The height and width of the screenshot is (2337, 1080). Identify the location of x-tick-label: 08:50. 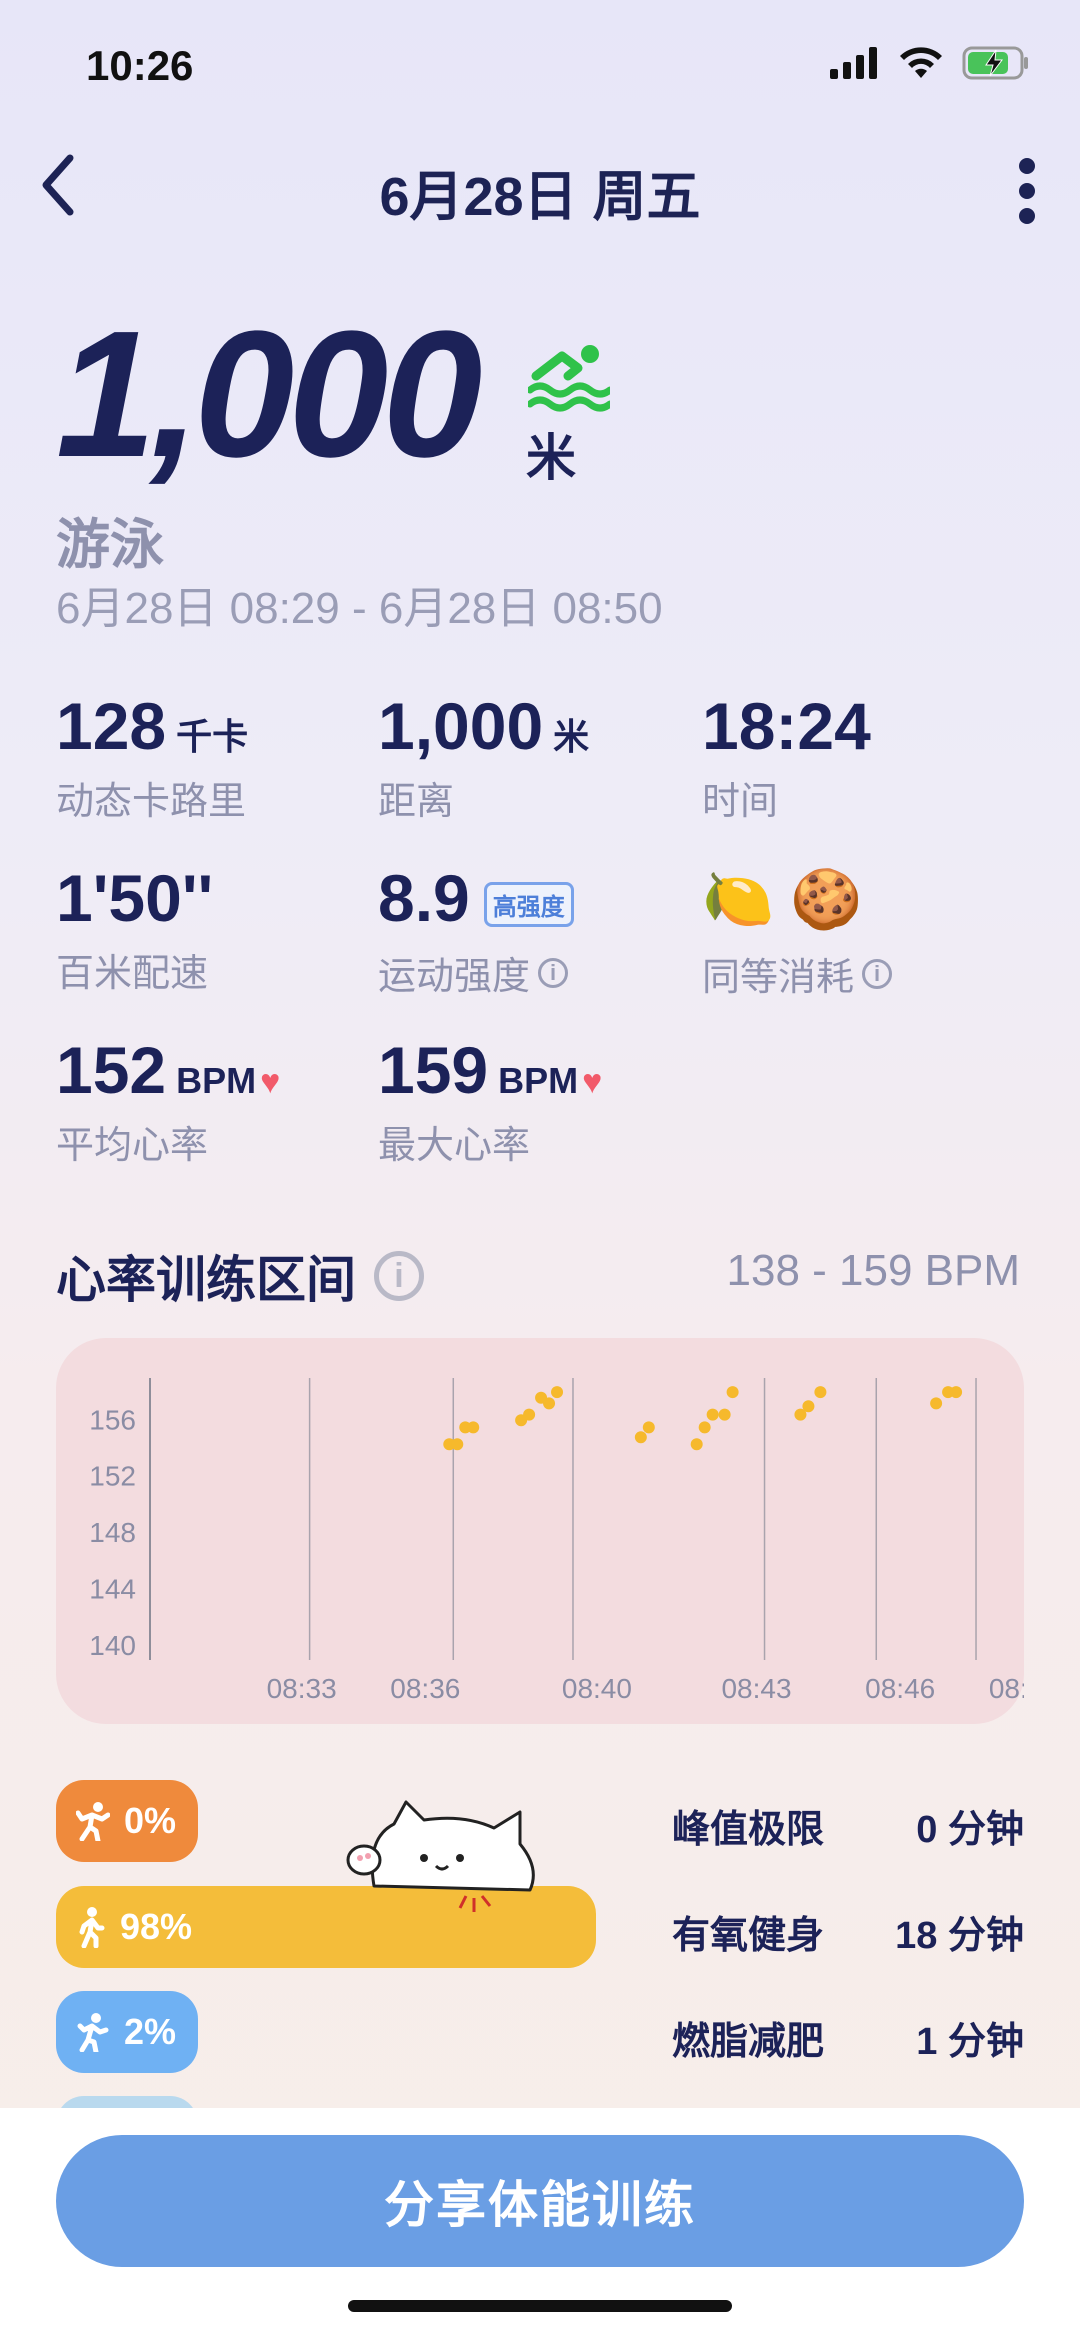
(1006, 1688).